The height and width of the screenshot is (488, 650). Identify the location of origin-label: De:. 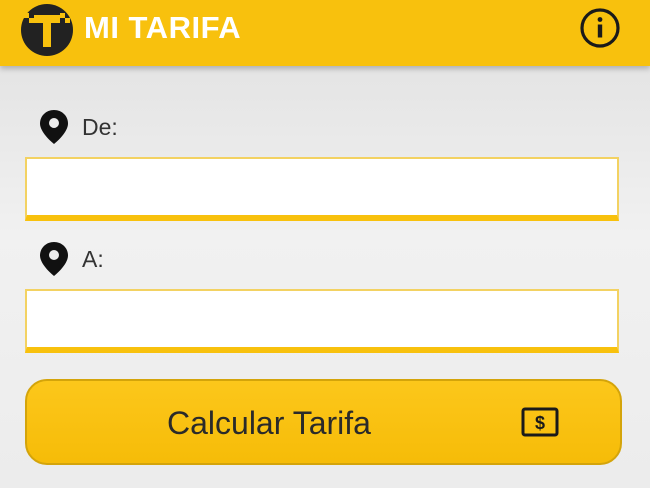
(100, 126).